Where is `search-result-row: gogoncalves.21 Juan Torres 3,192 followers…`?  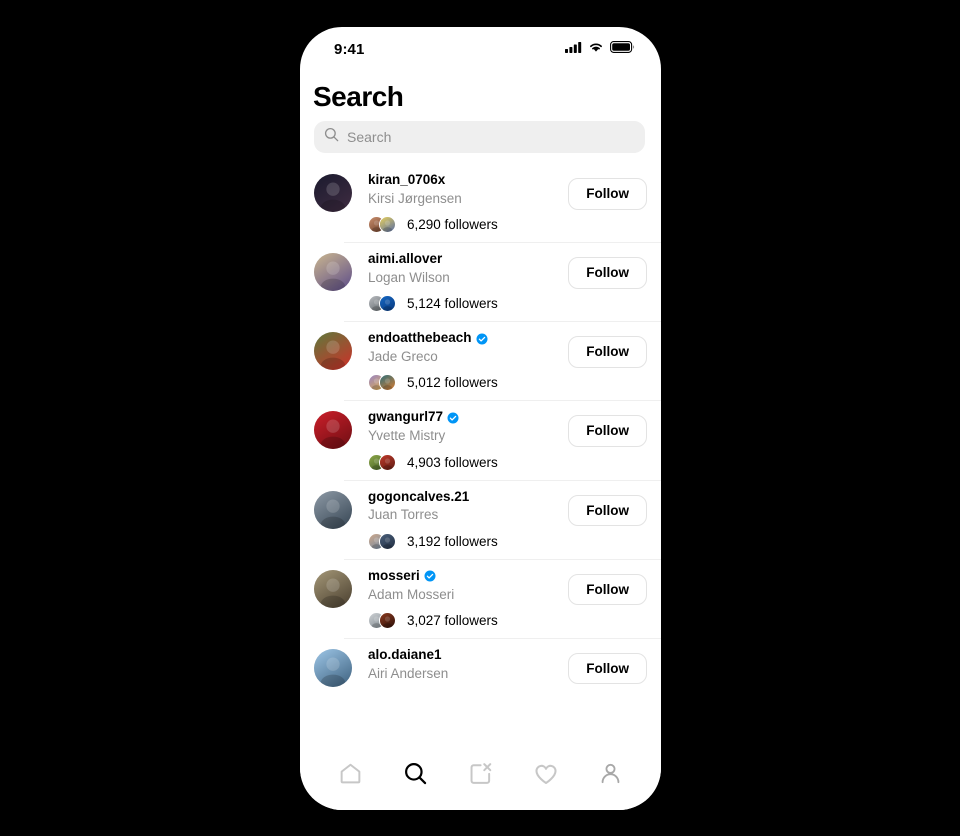
search-result-row: gogoncalves.21 Juan Torres 3,192 followers… is located at coordinates (480, 519).